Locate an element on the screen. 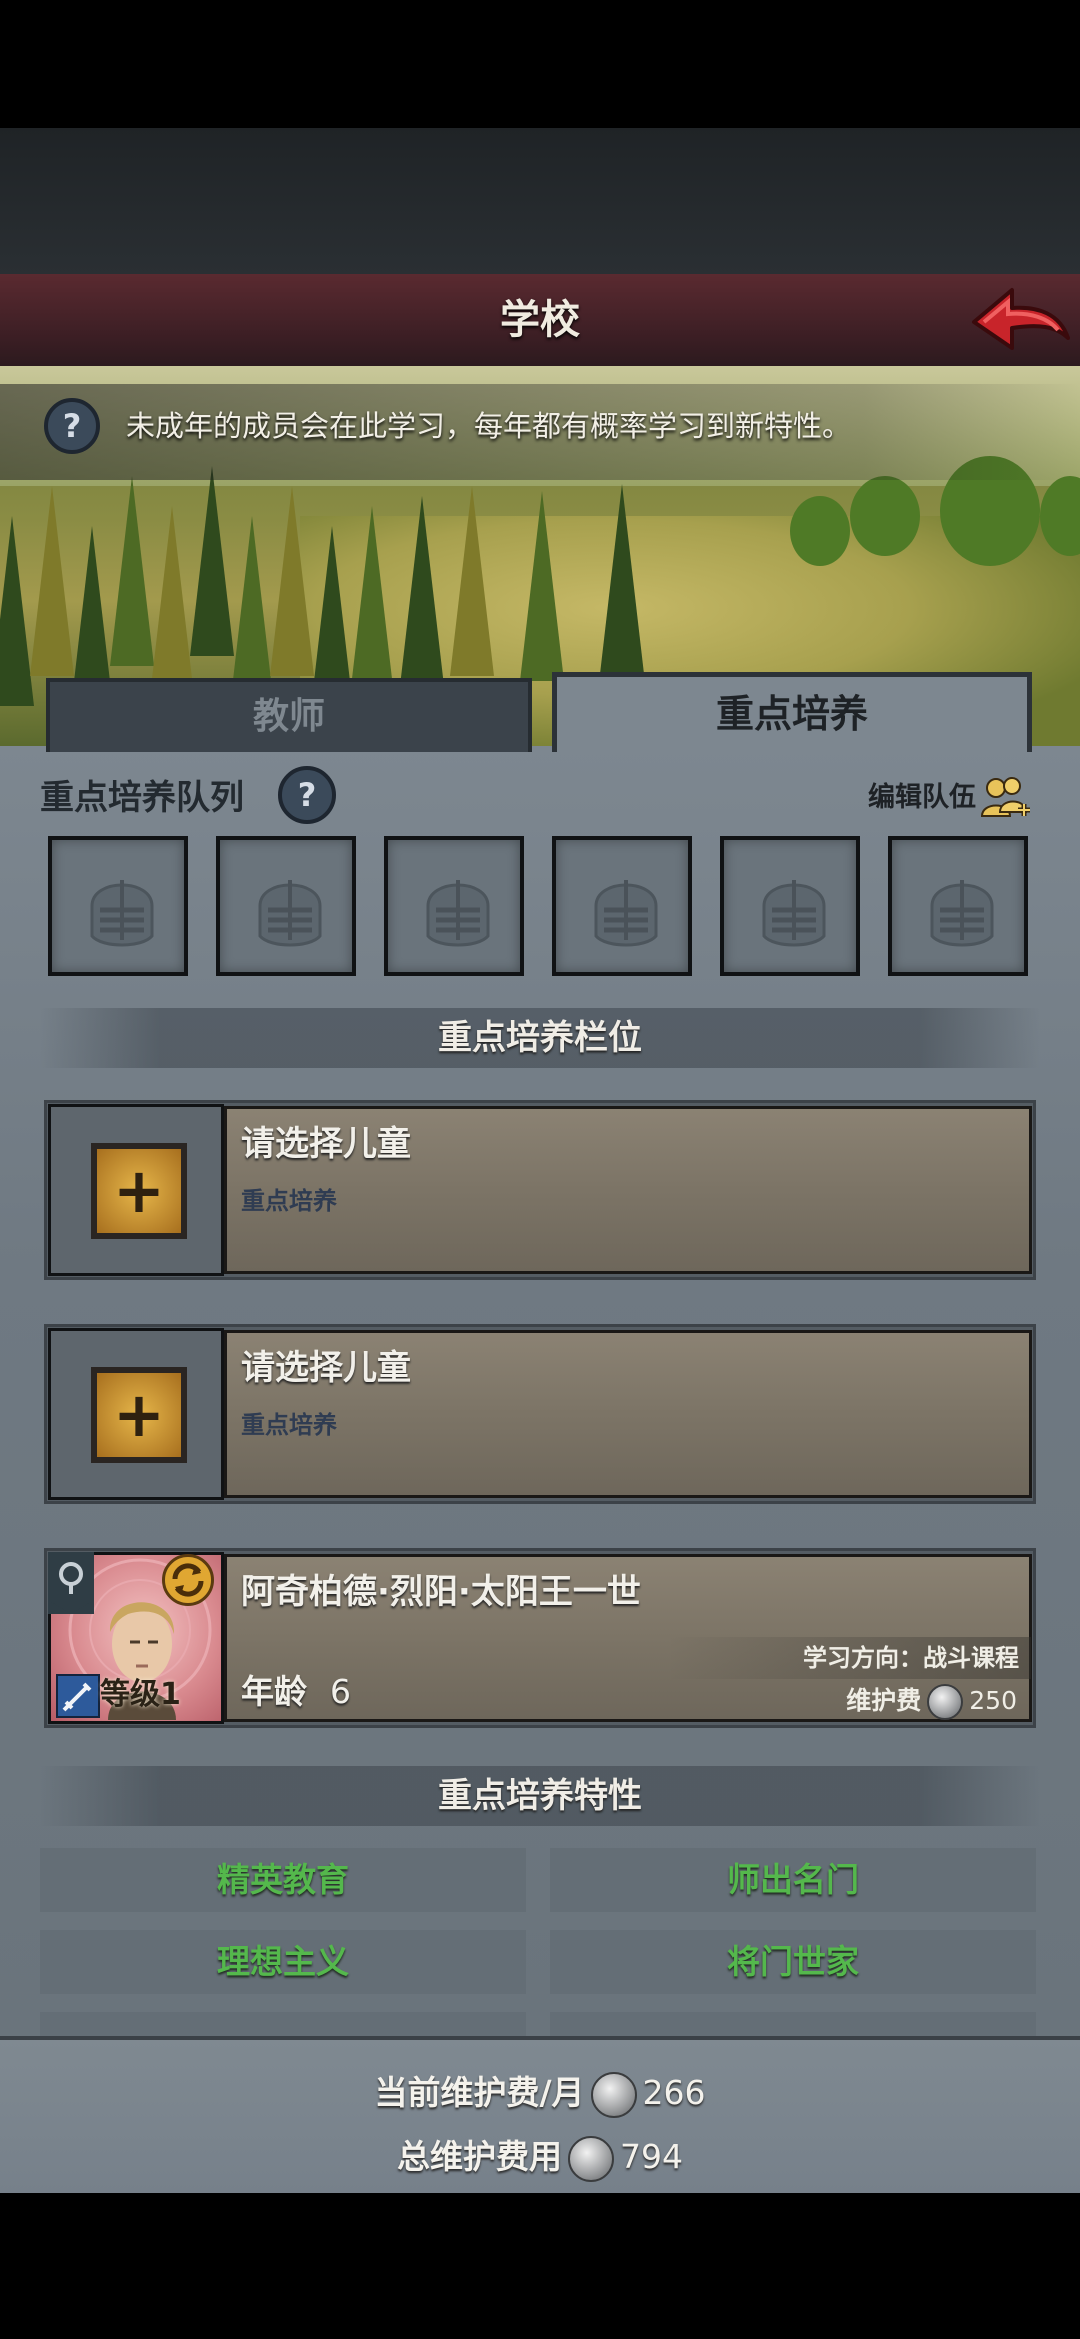 The width and height of the screenshot is (1080, 2339). status-area is located at coordinates (540, 64).